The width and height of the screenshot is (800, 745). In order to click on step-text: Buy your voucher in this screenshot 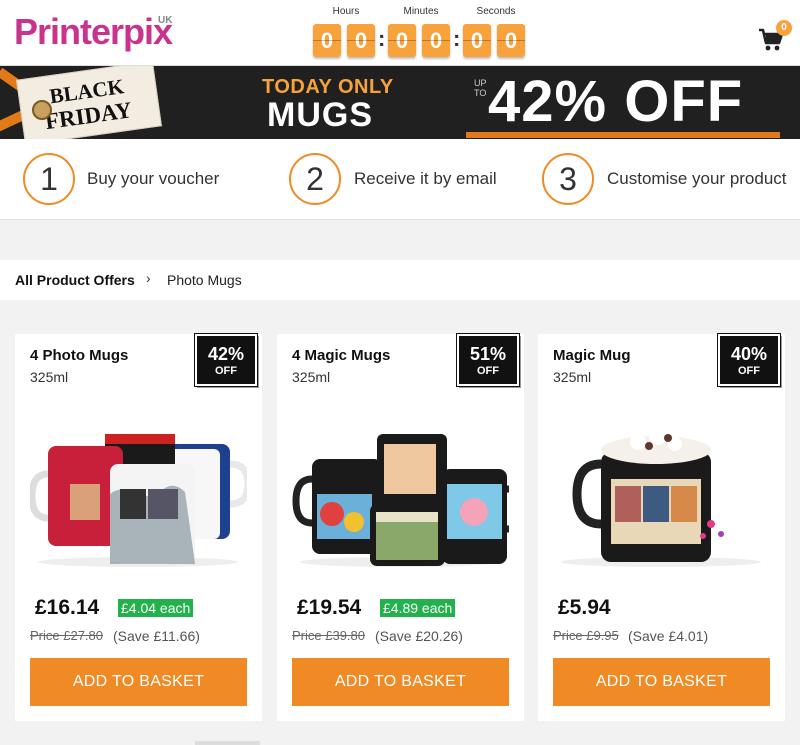, I will do `click(153, 178)`.